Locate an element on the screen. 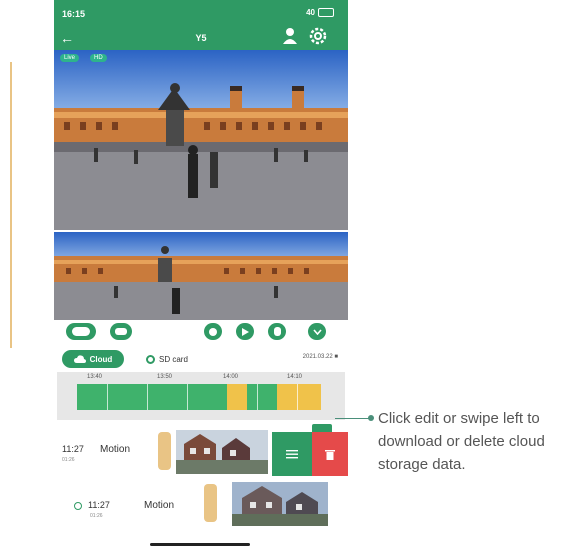  decorative-side-line is located at coordinates (11, 205).